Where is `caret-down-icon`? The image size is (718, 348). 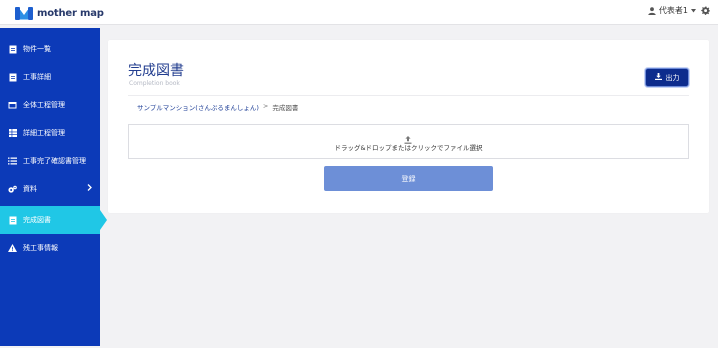 caret-down-icon is located at coordinates (693, 10).